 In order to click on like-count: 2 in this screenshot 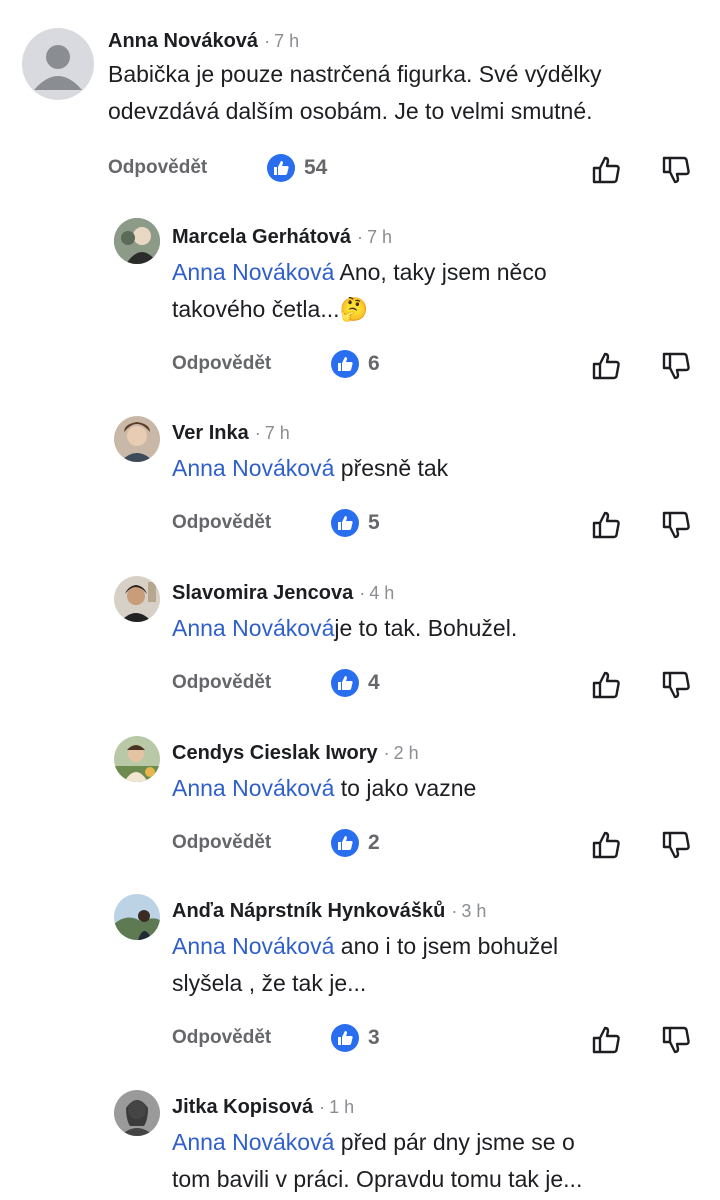, I will do `click(374, 843)`.